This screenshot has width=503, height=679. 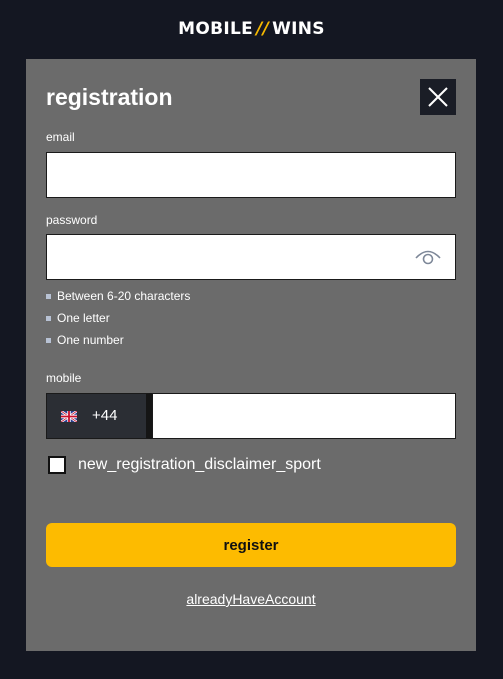 I want to click on eye-icon, so click(x=428, y=257).